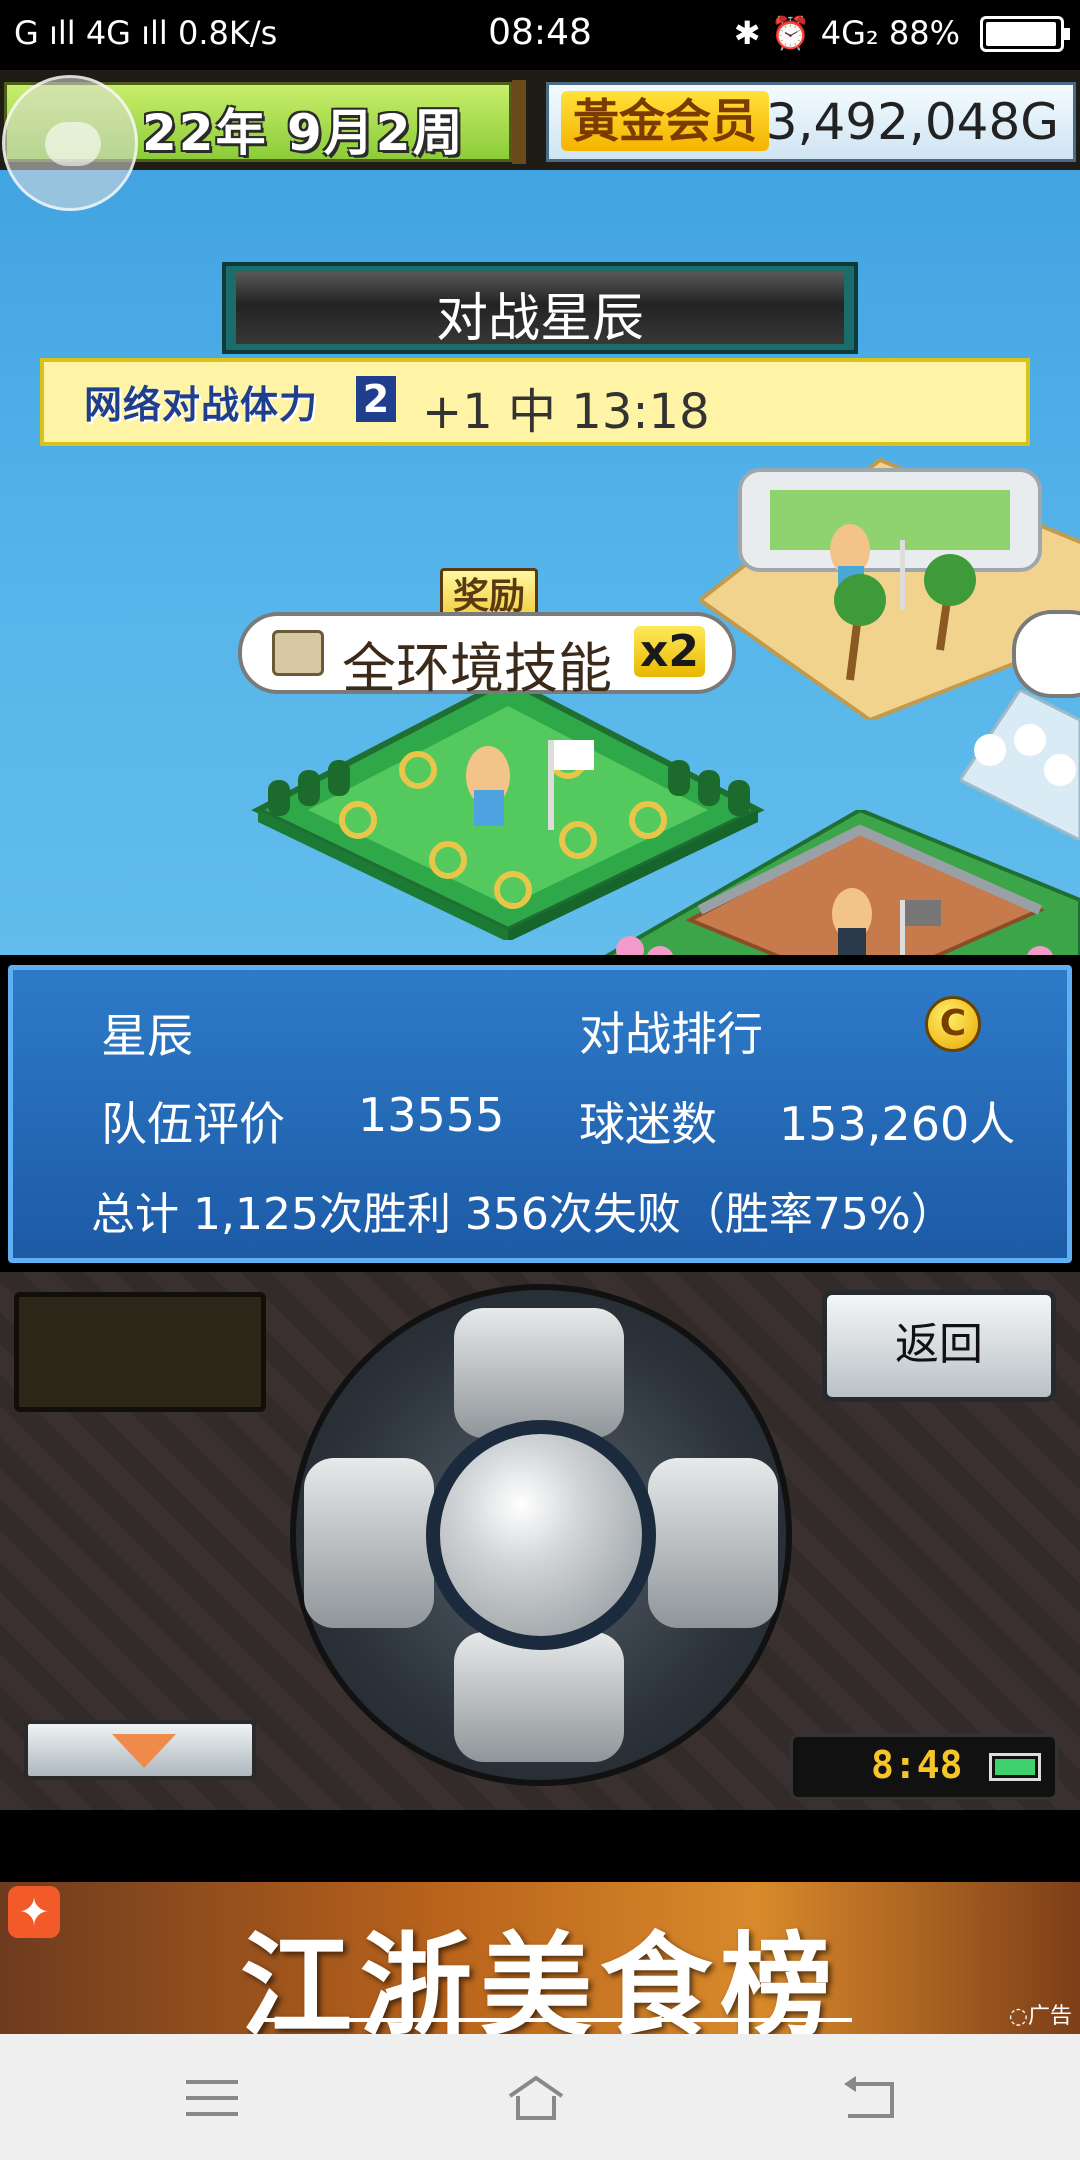 The width and height of the screenshot is (1080, 2160). What do you see at coordinates (665, 121) in the screenshot?
I see `member-badge: 黃金会员` at bounding box center [665, 121].